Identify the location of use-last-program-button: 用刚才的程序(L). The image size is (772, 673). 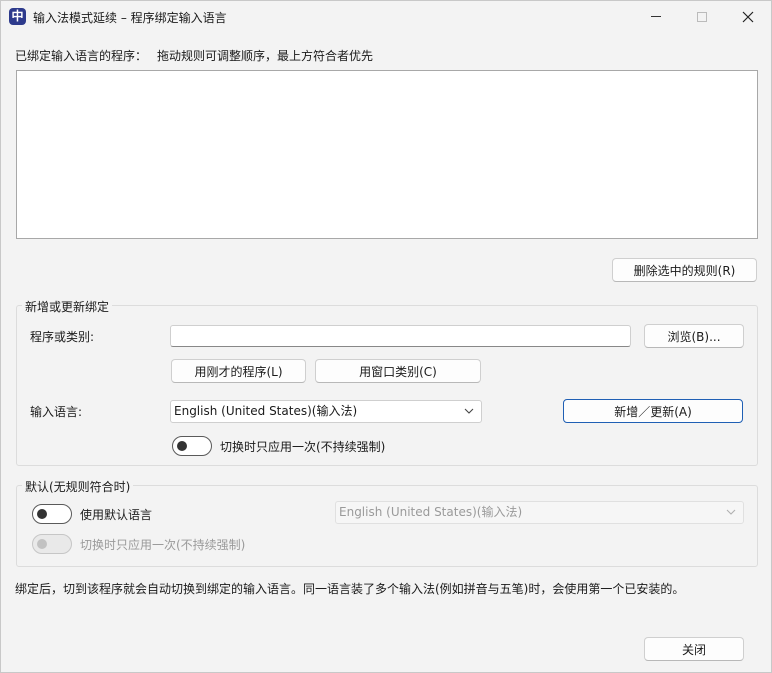
(238, 371).